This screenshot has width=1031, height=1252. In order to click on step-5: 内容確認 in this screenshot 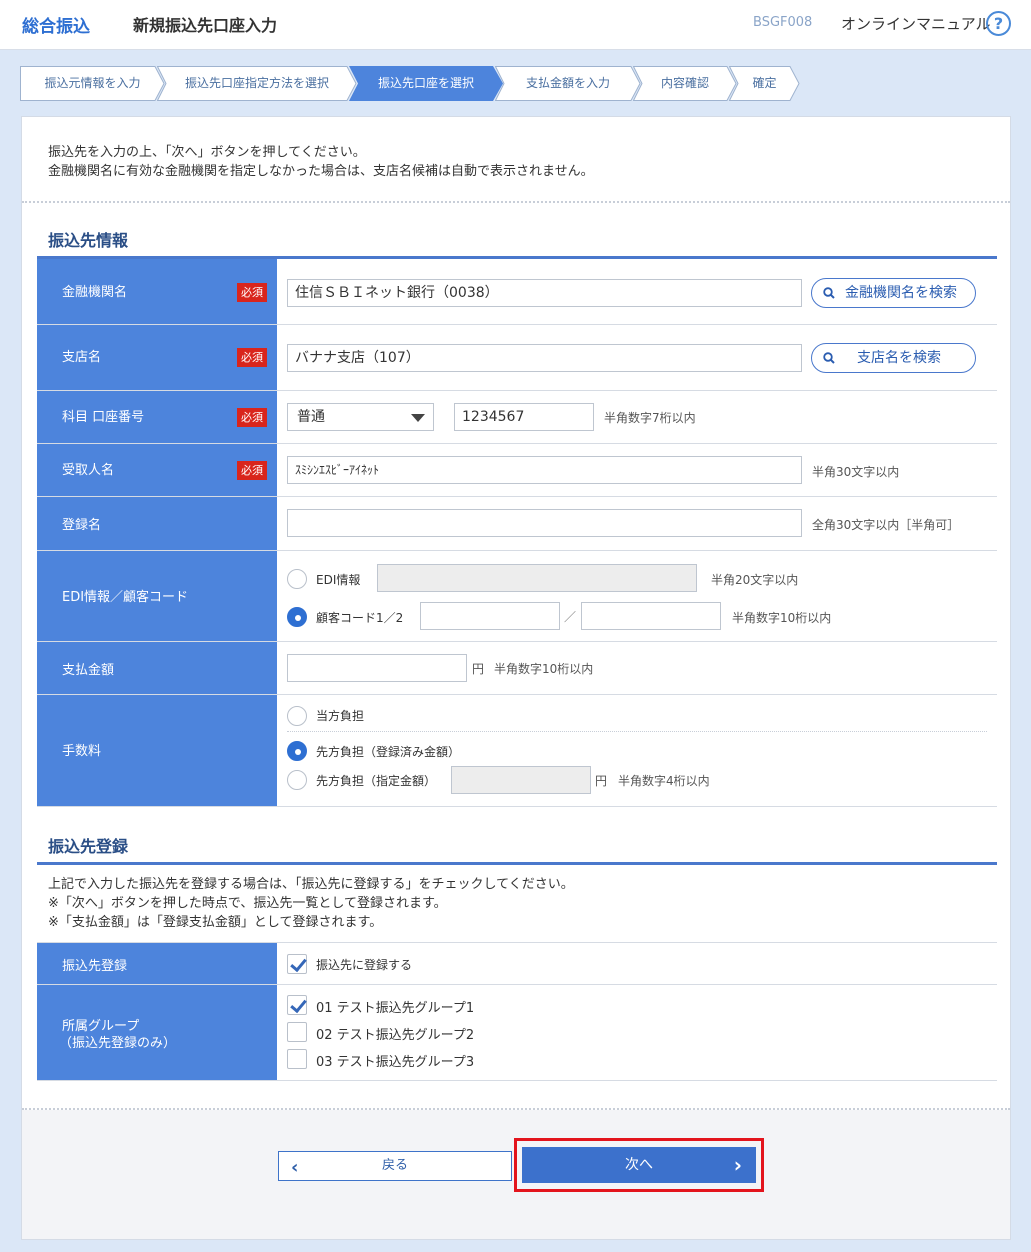, I will do `click(685, 83)`.